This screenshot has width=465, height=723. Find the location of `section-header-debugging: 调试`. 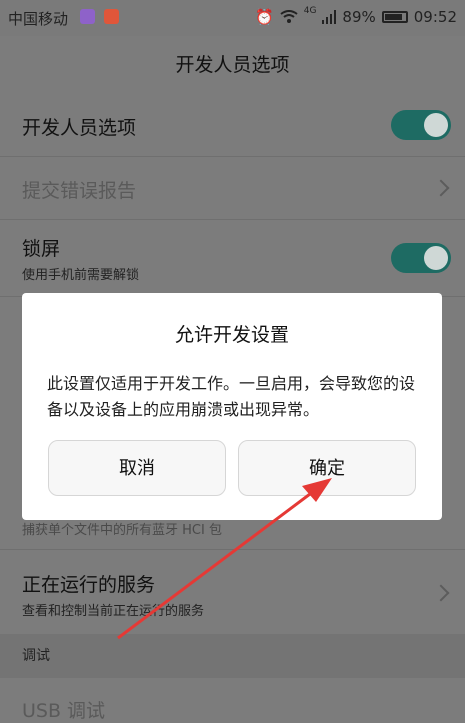

section-header-debugging: 调试 is located at coordinates (232, 656).